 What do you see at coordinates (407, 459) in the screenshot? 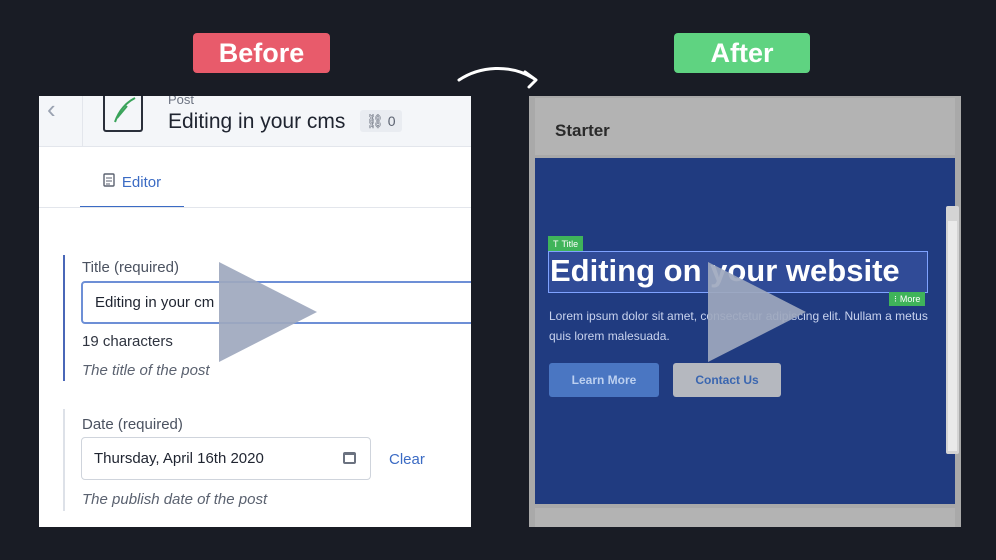
I see `clear-date-button: Clear` at bounding box center [407, 459].